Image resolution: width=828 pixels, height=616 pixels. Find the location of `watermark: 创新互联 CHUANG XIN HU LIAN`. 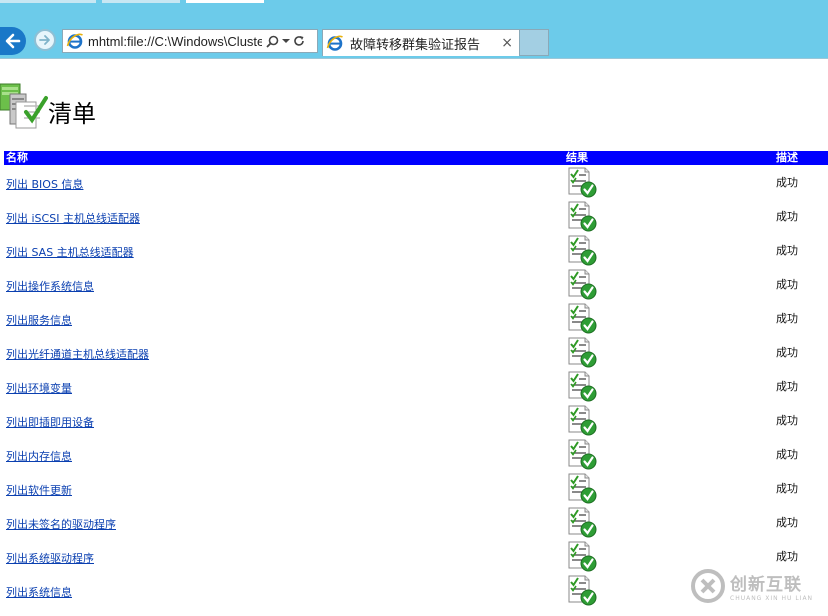

watermark: 创新互联 CHUANG XIN HU LIAN is located at coordinates (751, 586).